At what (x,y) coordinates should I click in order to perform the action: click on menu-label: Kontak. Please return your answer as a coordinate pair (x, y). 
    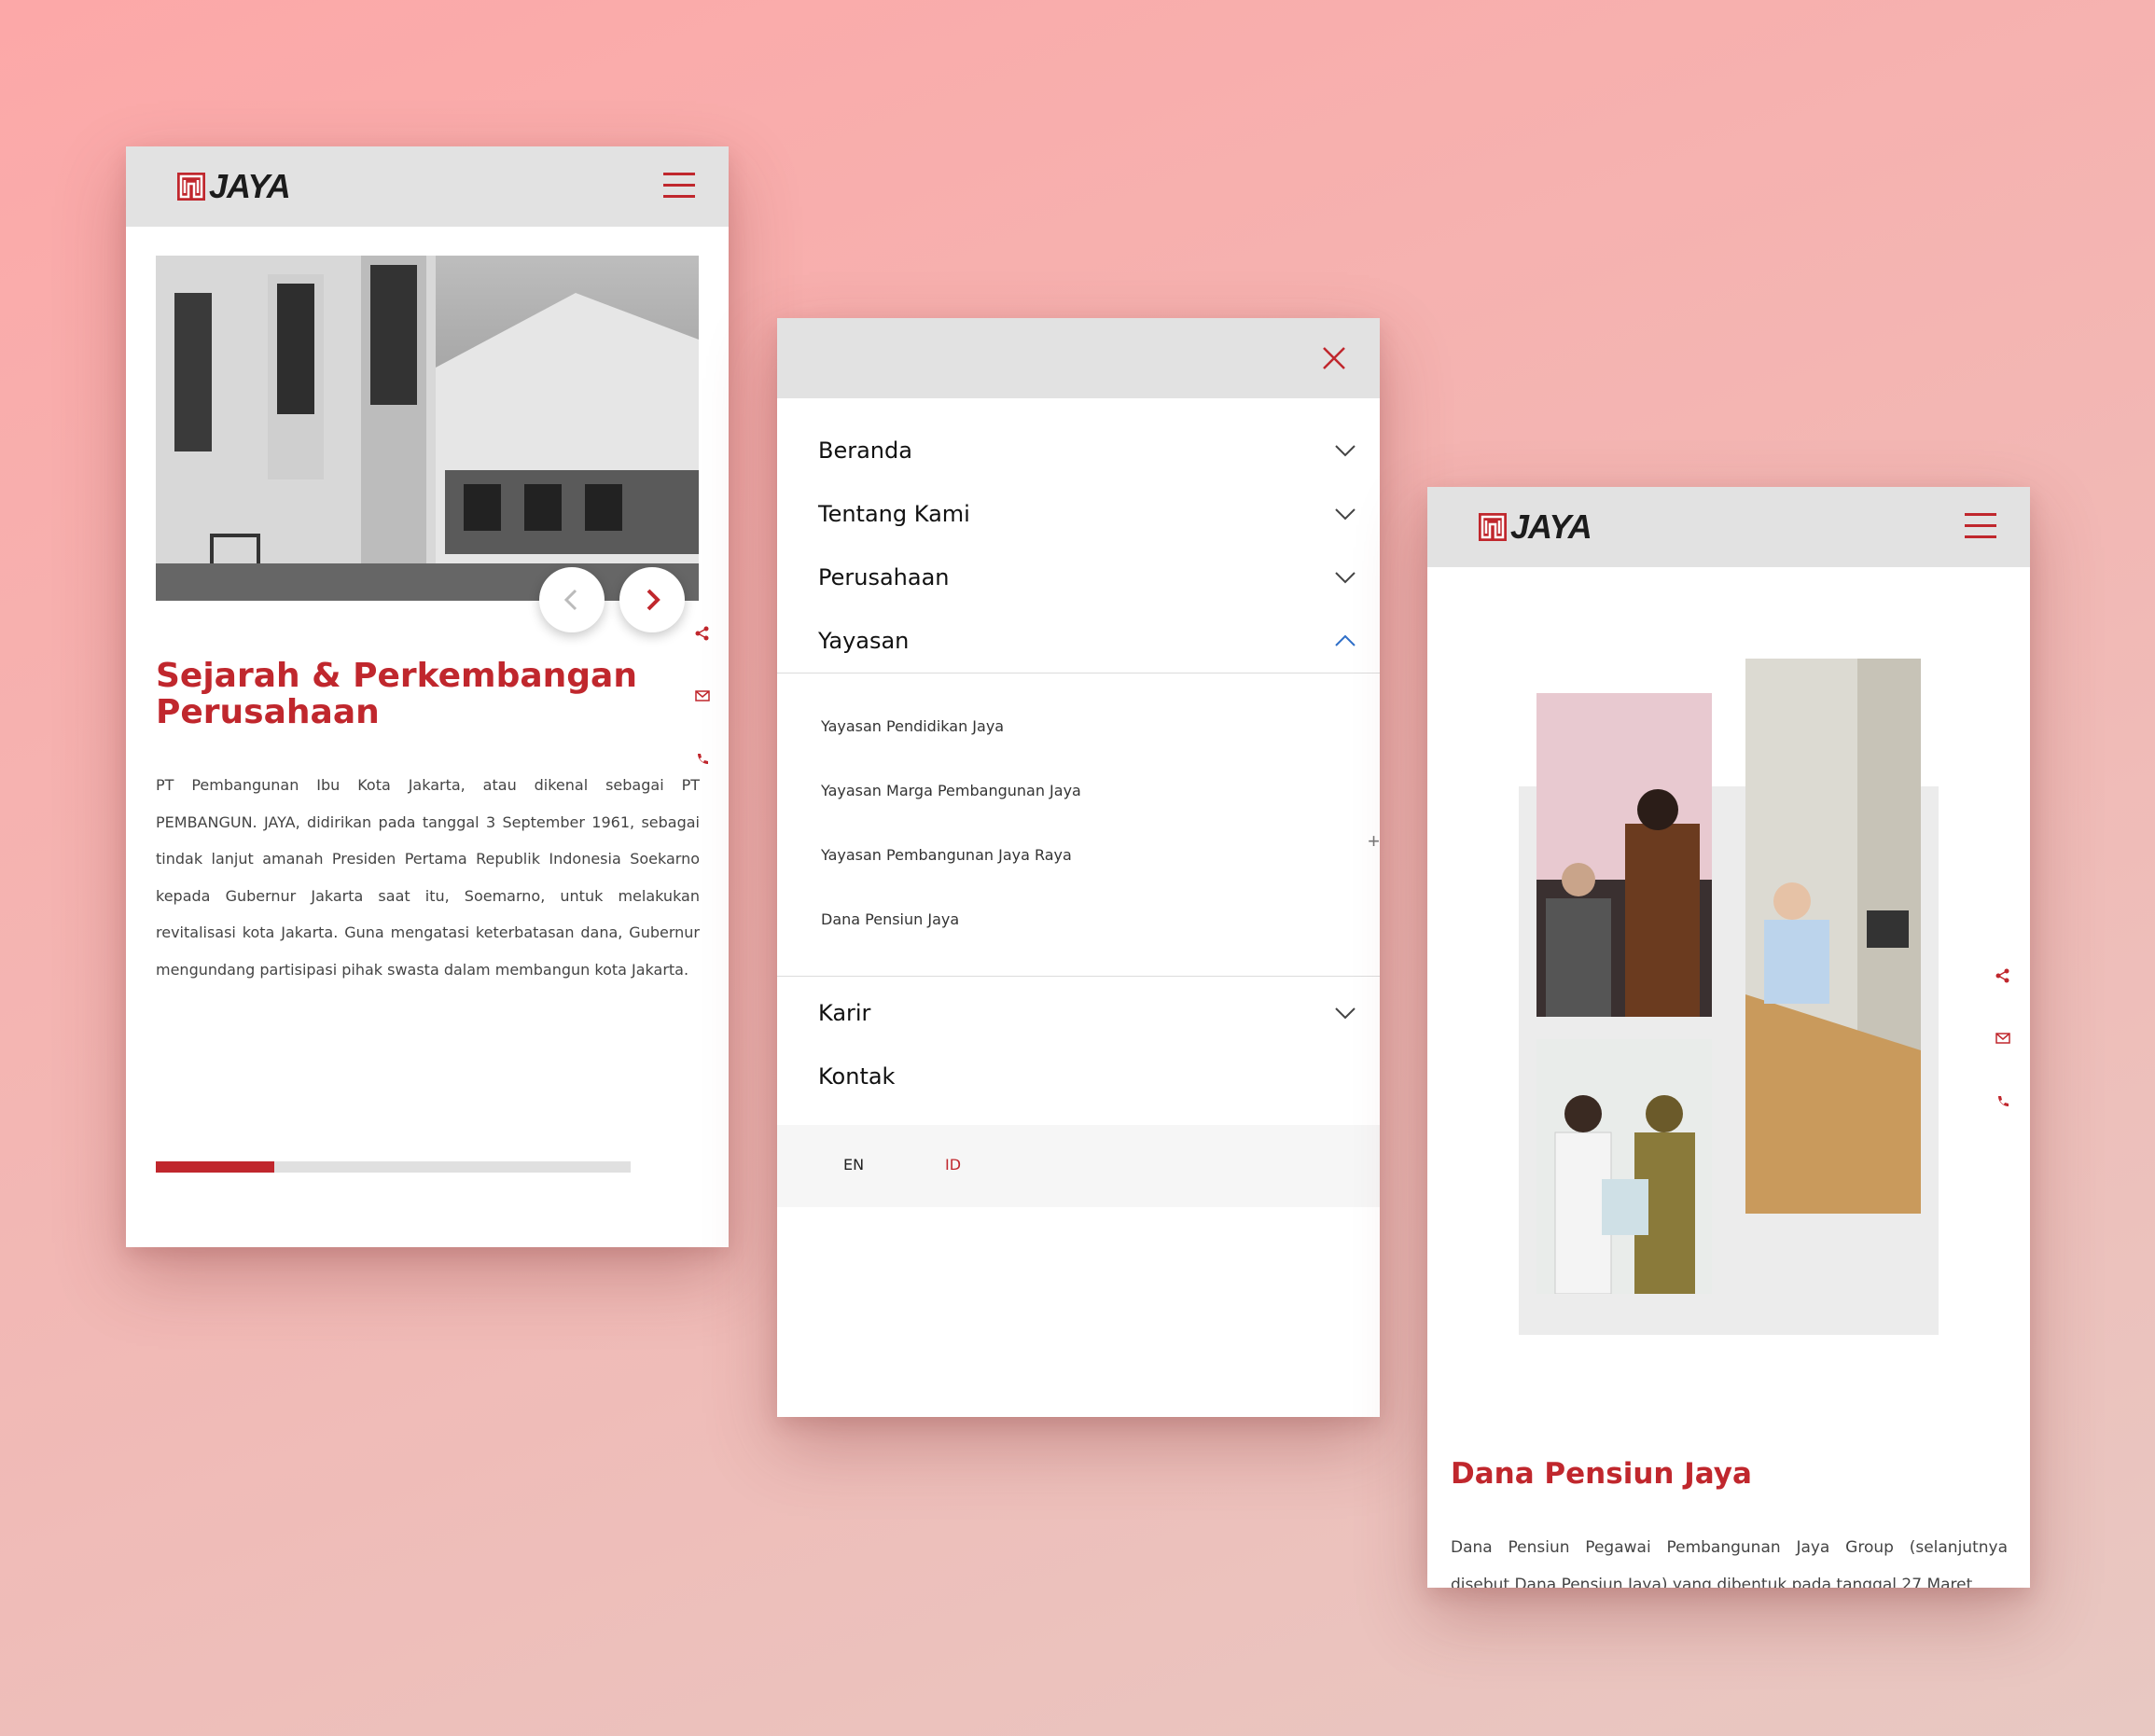
    Looking at the image, I should click on (857, 1076).